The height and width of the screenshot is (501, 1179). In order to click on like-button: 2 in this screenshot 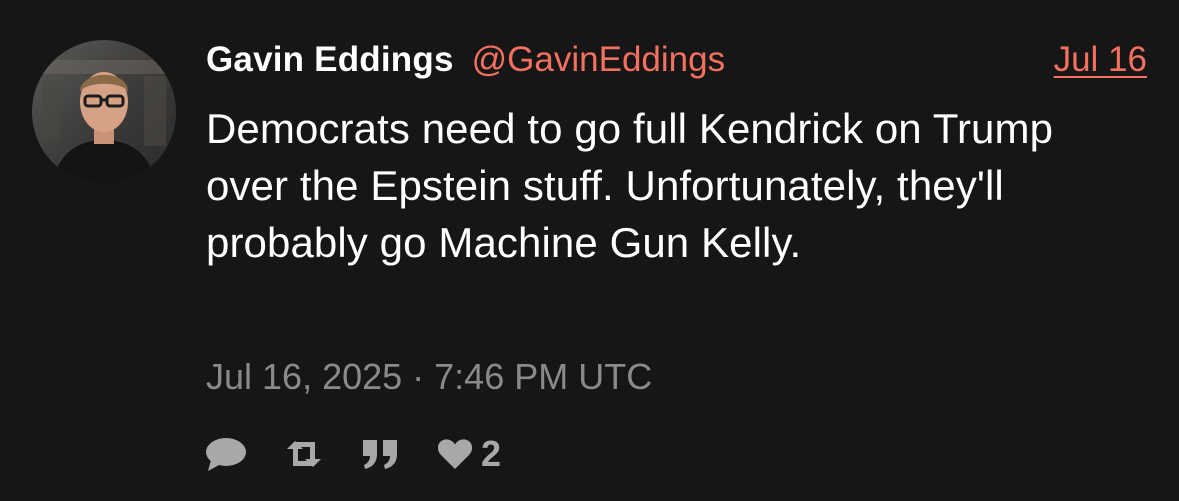, I will do `click(469, 454)`.